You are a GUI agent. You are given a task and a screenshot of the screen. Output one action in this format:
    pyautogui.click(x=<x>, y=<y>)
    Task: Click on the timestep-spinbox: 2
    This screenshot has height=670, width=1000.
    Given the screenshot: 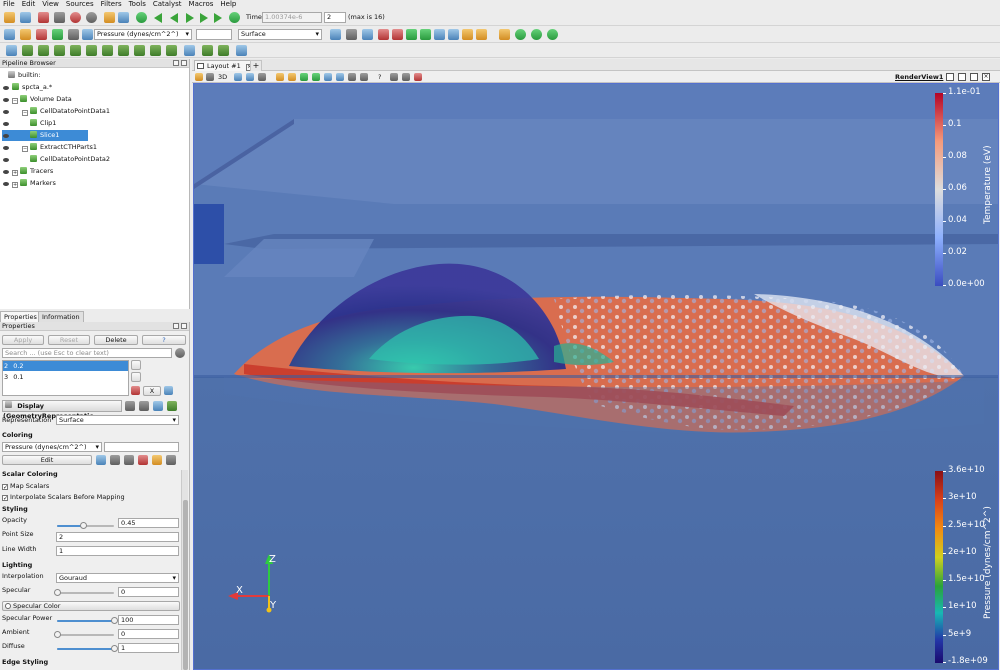 What is the action you would take?
    pyautogui.click(x=335, y=17)
    